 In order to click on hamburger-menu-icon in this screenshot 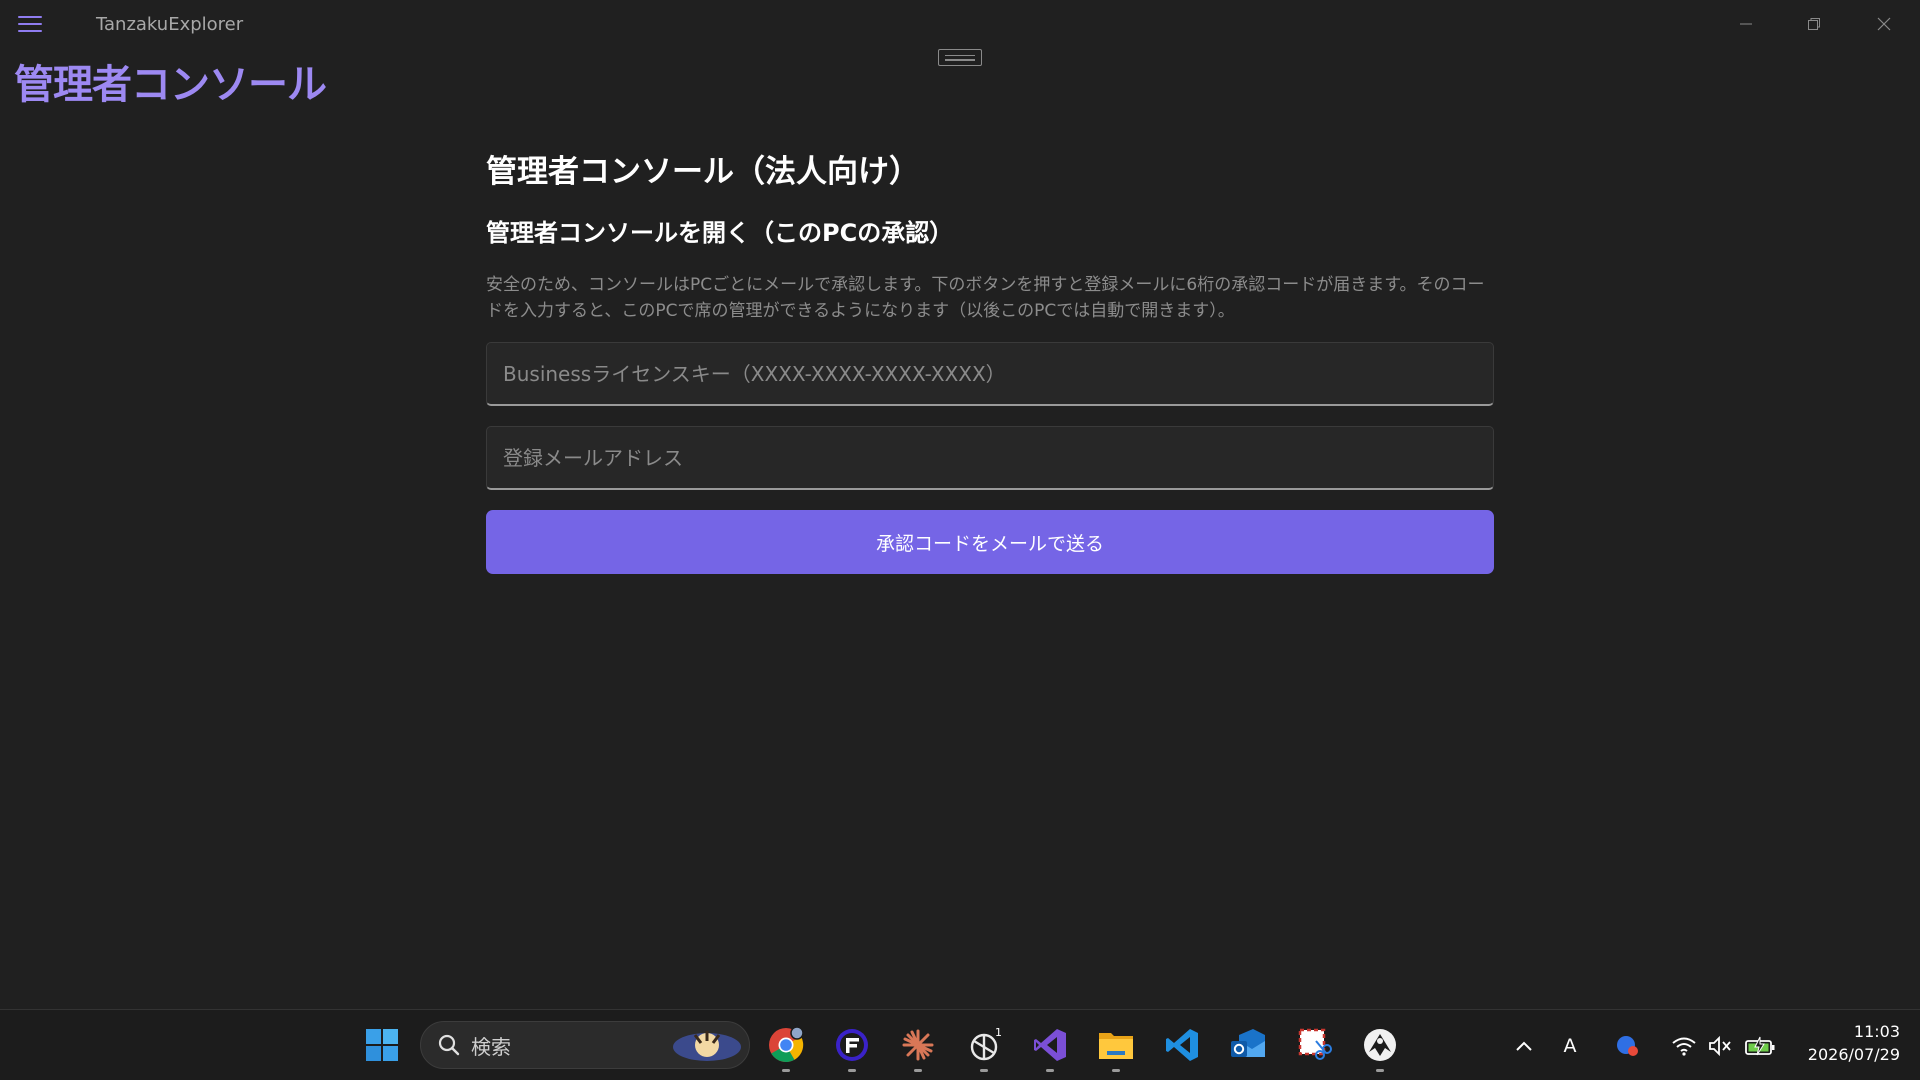, I will do `click(30, 24)`.